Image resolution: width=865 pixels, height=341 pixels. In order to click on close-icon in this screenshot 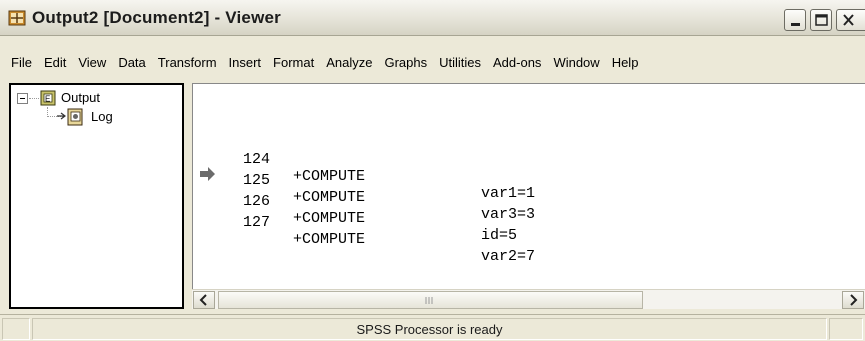, I will do `click(848, 20)`.